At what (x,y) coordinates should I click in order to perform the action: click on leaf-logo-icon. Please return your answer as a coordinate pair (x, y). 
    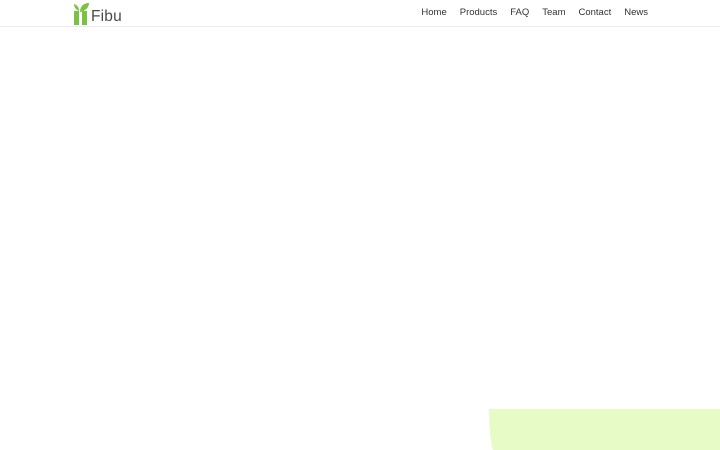
    Looking at the image, I should click on (81, 14).